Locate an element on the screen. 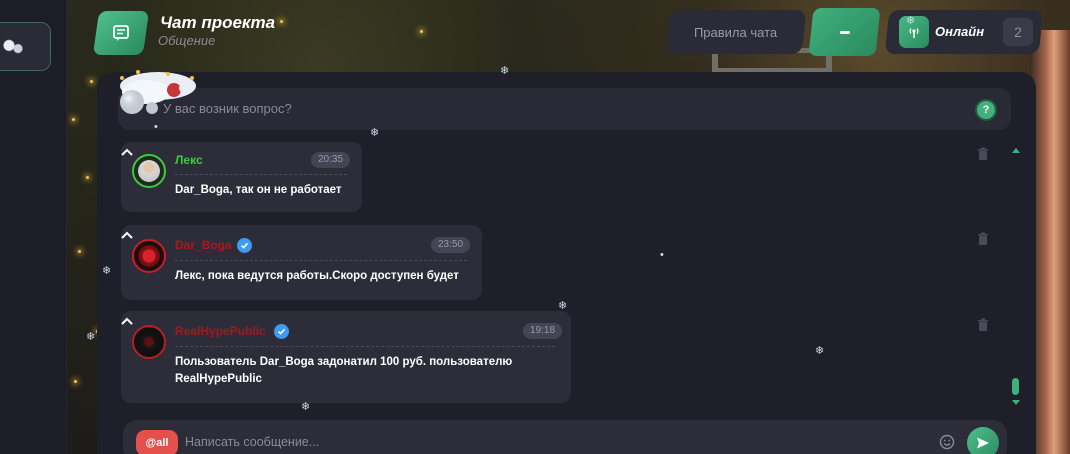 This screenshot has height=454, width=1070. message-username: Лекс is located at coordinates (189, 160).